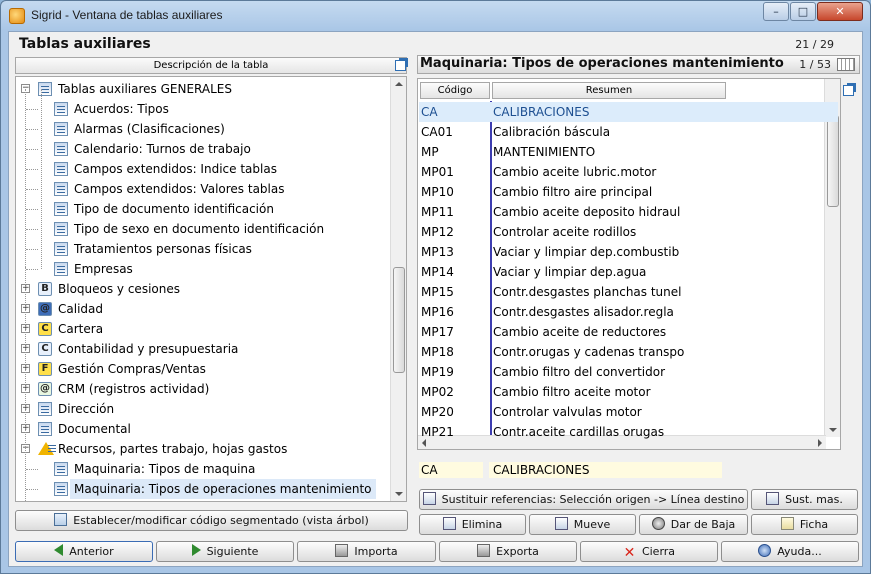 The height and width of the screenshot is (574, 871). I want to click on tree-item-label: Empresas, so click(103, 269).